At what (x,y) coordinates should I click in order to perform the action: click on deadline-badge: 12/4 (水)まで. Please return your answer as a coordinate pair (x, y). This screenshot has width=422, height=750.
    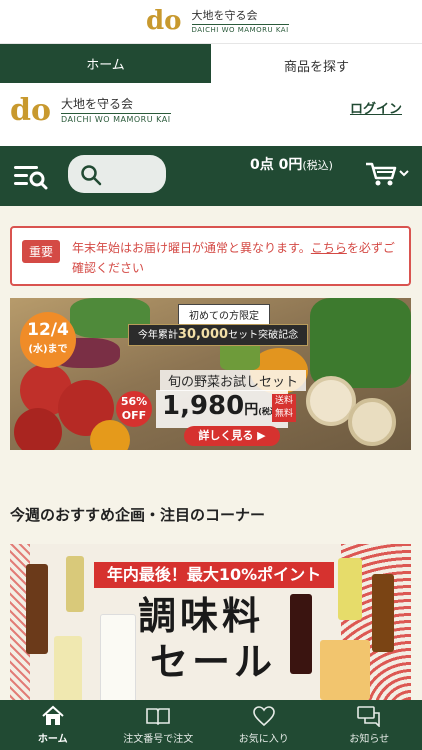
    Looking at the image, I should click on (48, 340).